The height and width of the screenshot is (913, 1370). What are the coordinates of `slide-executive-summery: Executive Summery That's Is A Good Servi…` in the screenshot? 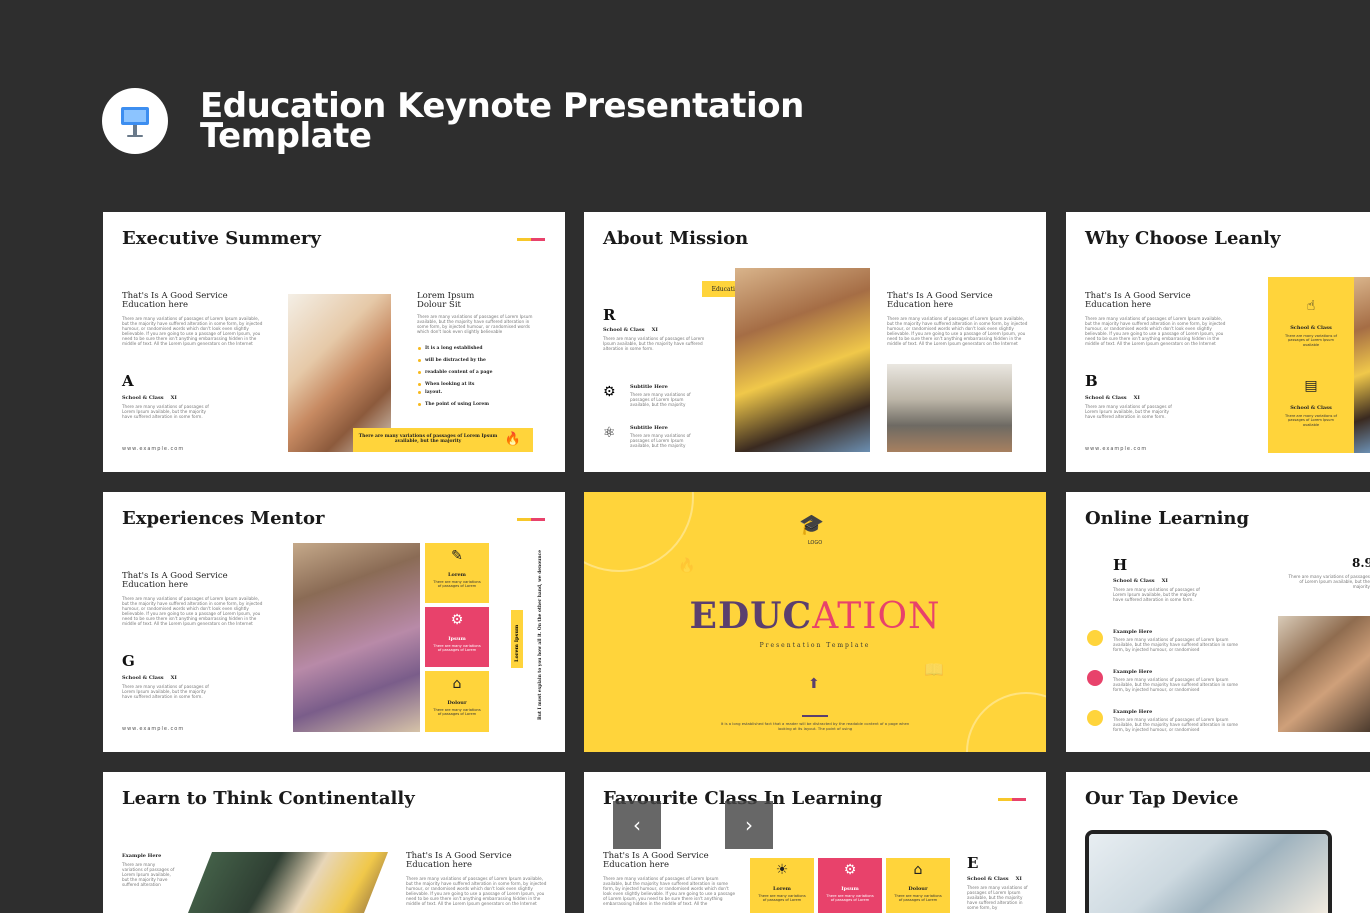 It's located at (334, 342).